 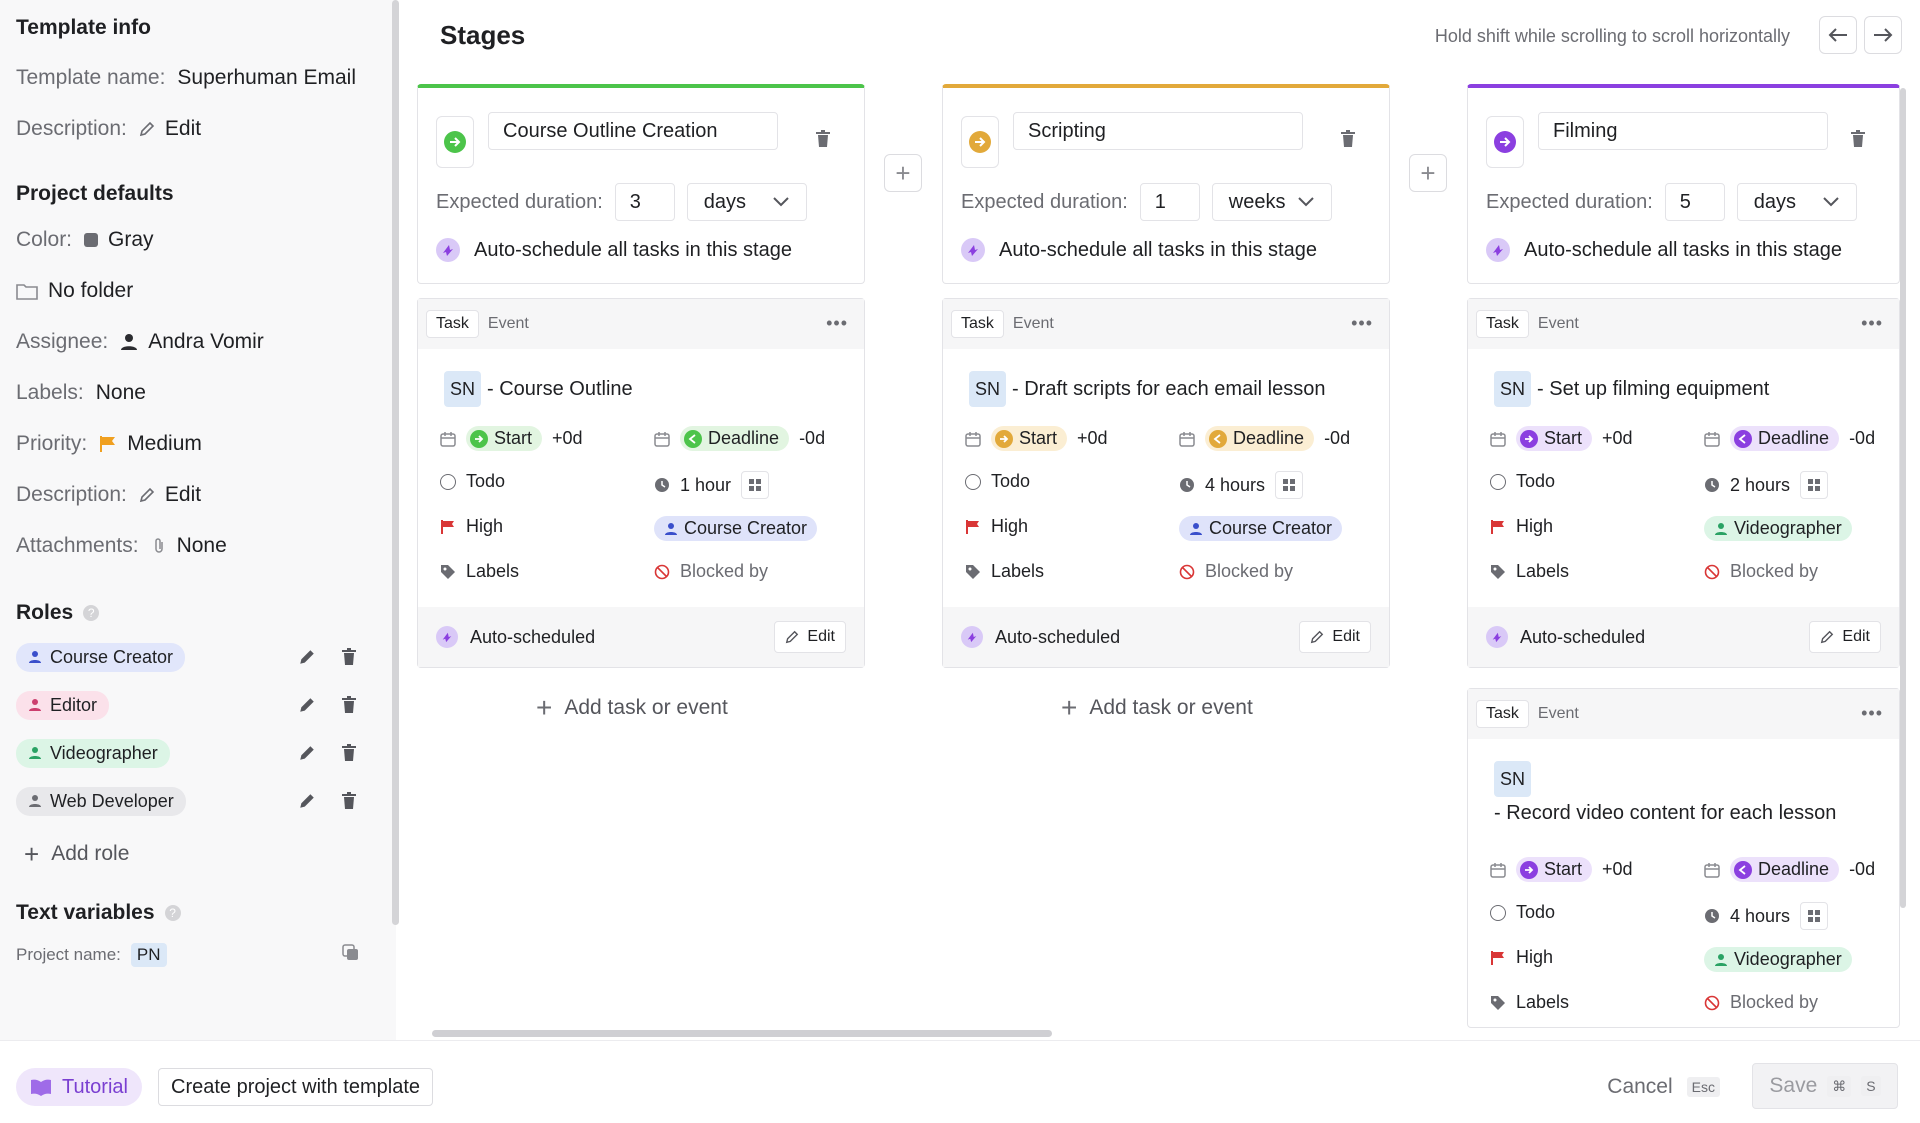 I want to click on labels-row: Labels: None, so click(x=198, y=392).